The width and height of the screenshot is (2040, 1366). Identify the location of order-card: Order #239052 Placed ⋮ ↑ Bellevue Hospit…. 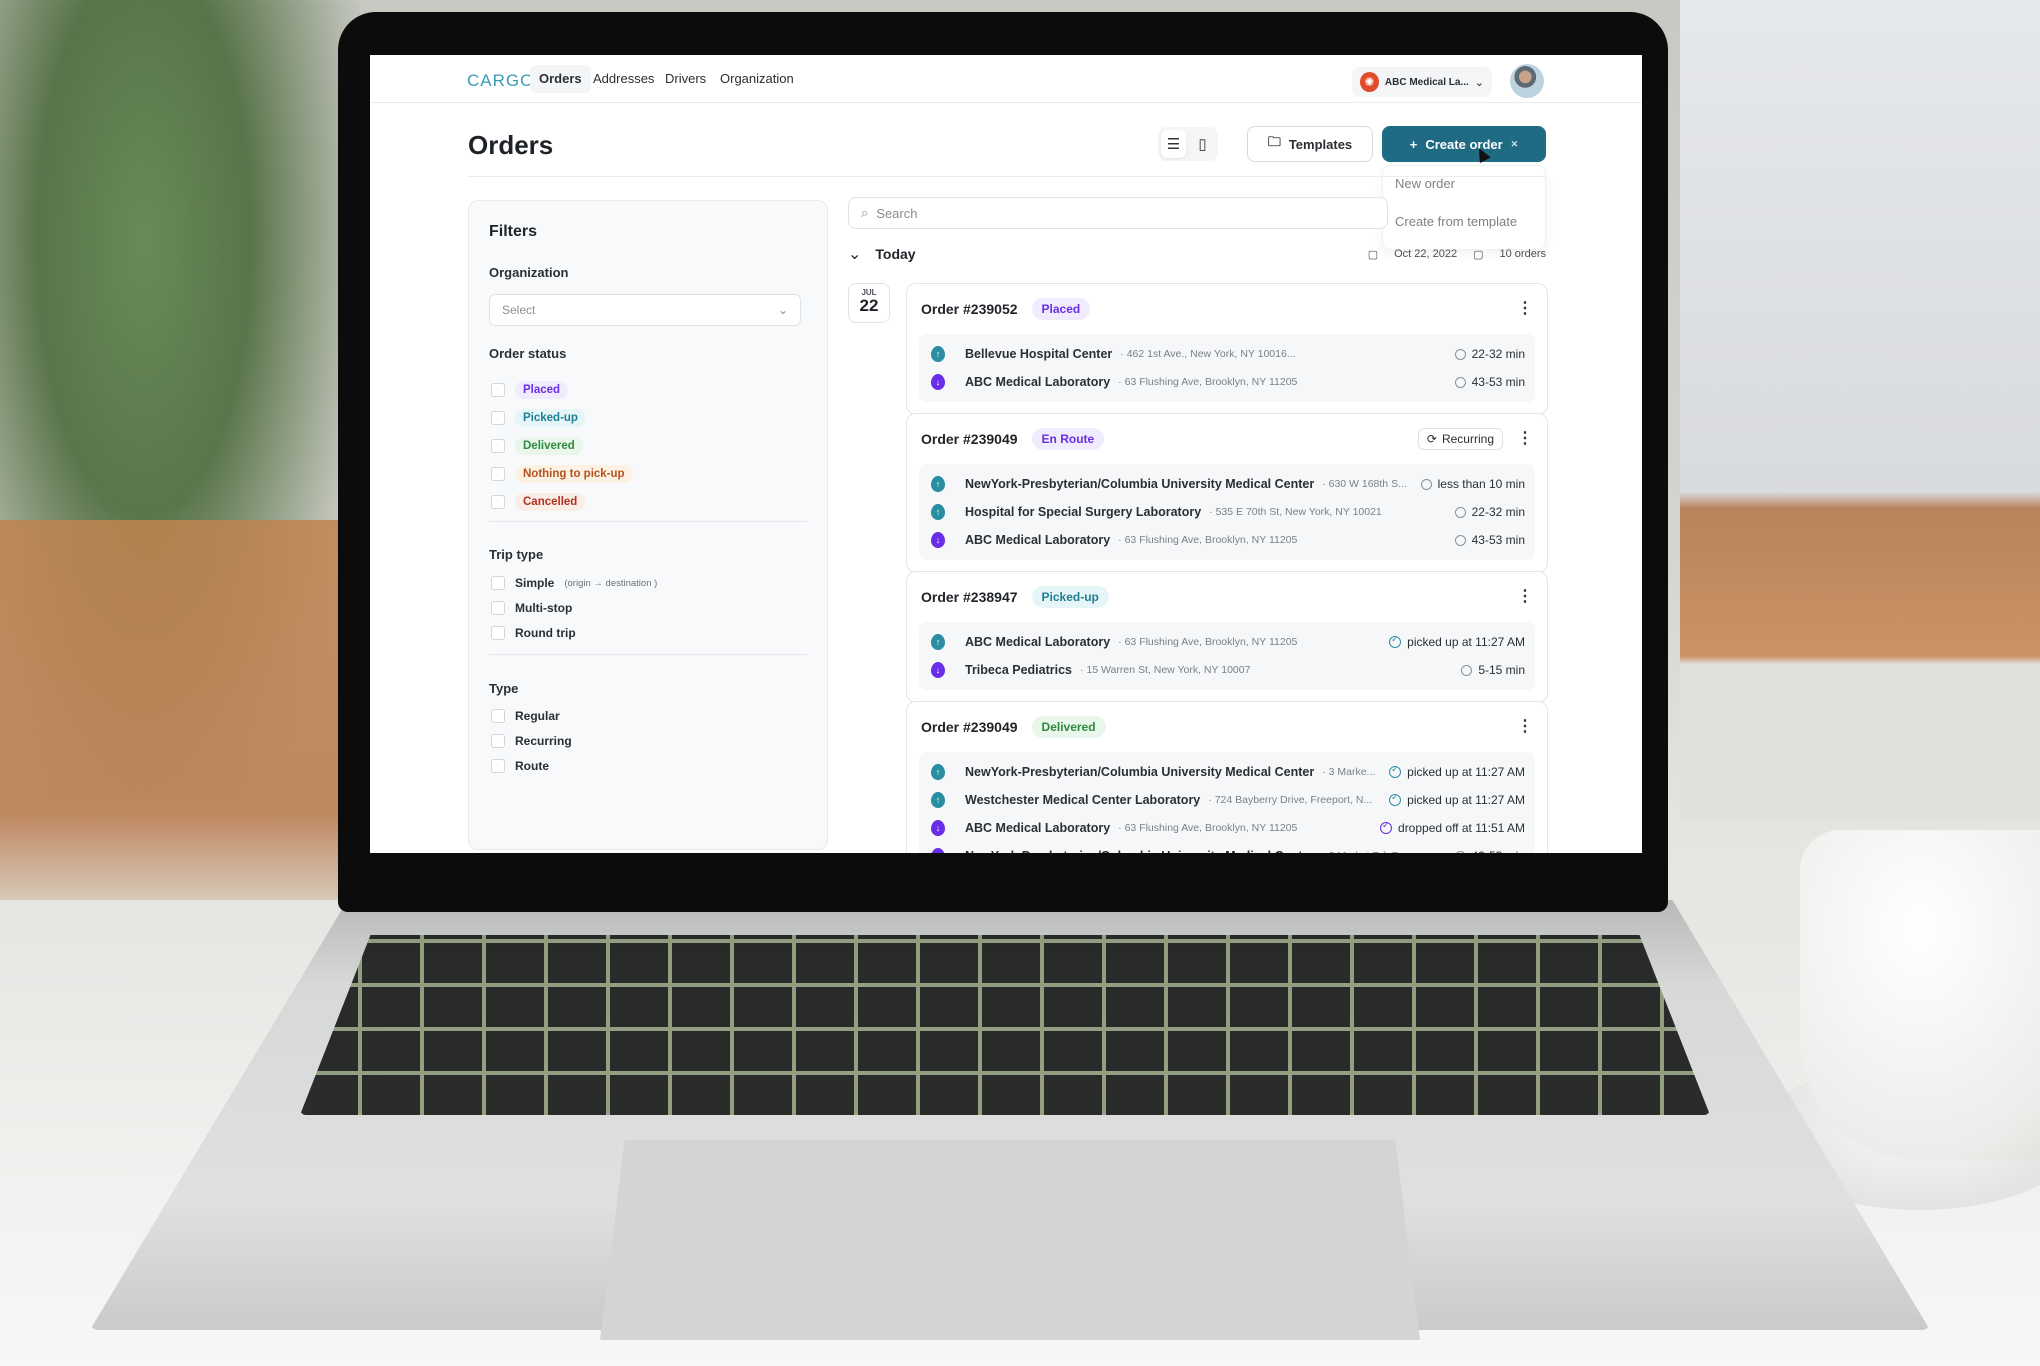
(1227, 349).